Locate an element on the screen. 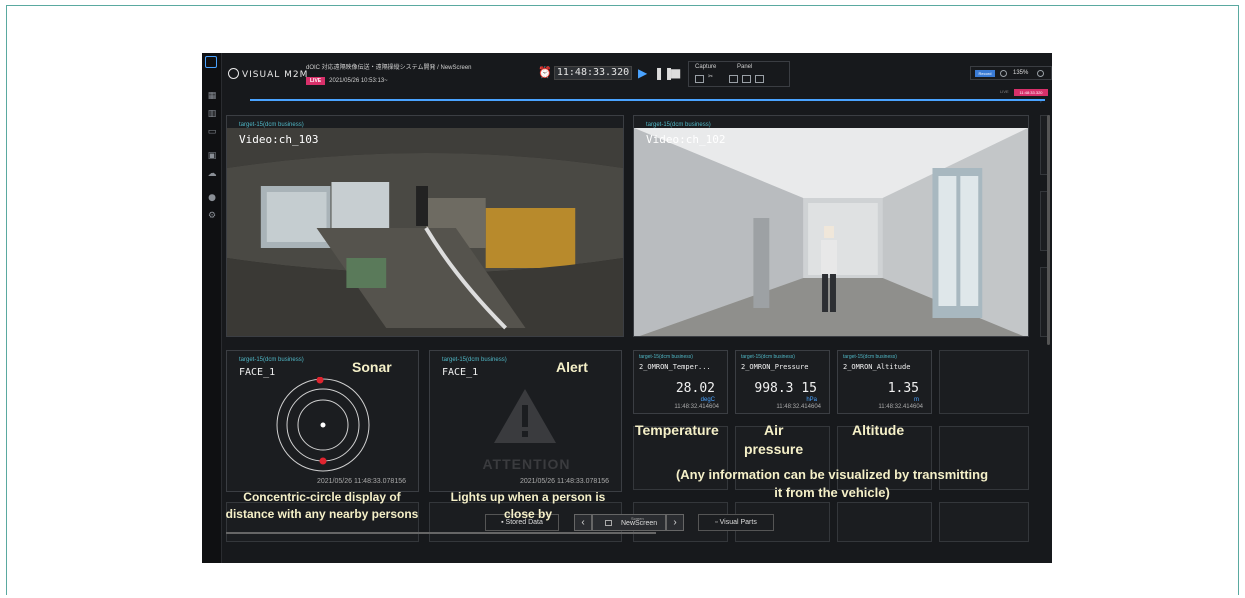  app-logo-icon is located at coordinates (211, 62).